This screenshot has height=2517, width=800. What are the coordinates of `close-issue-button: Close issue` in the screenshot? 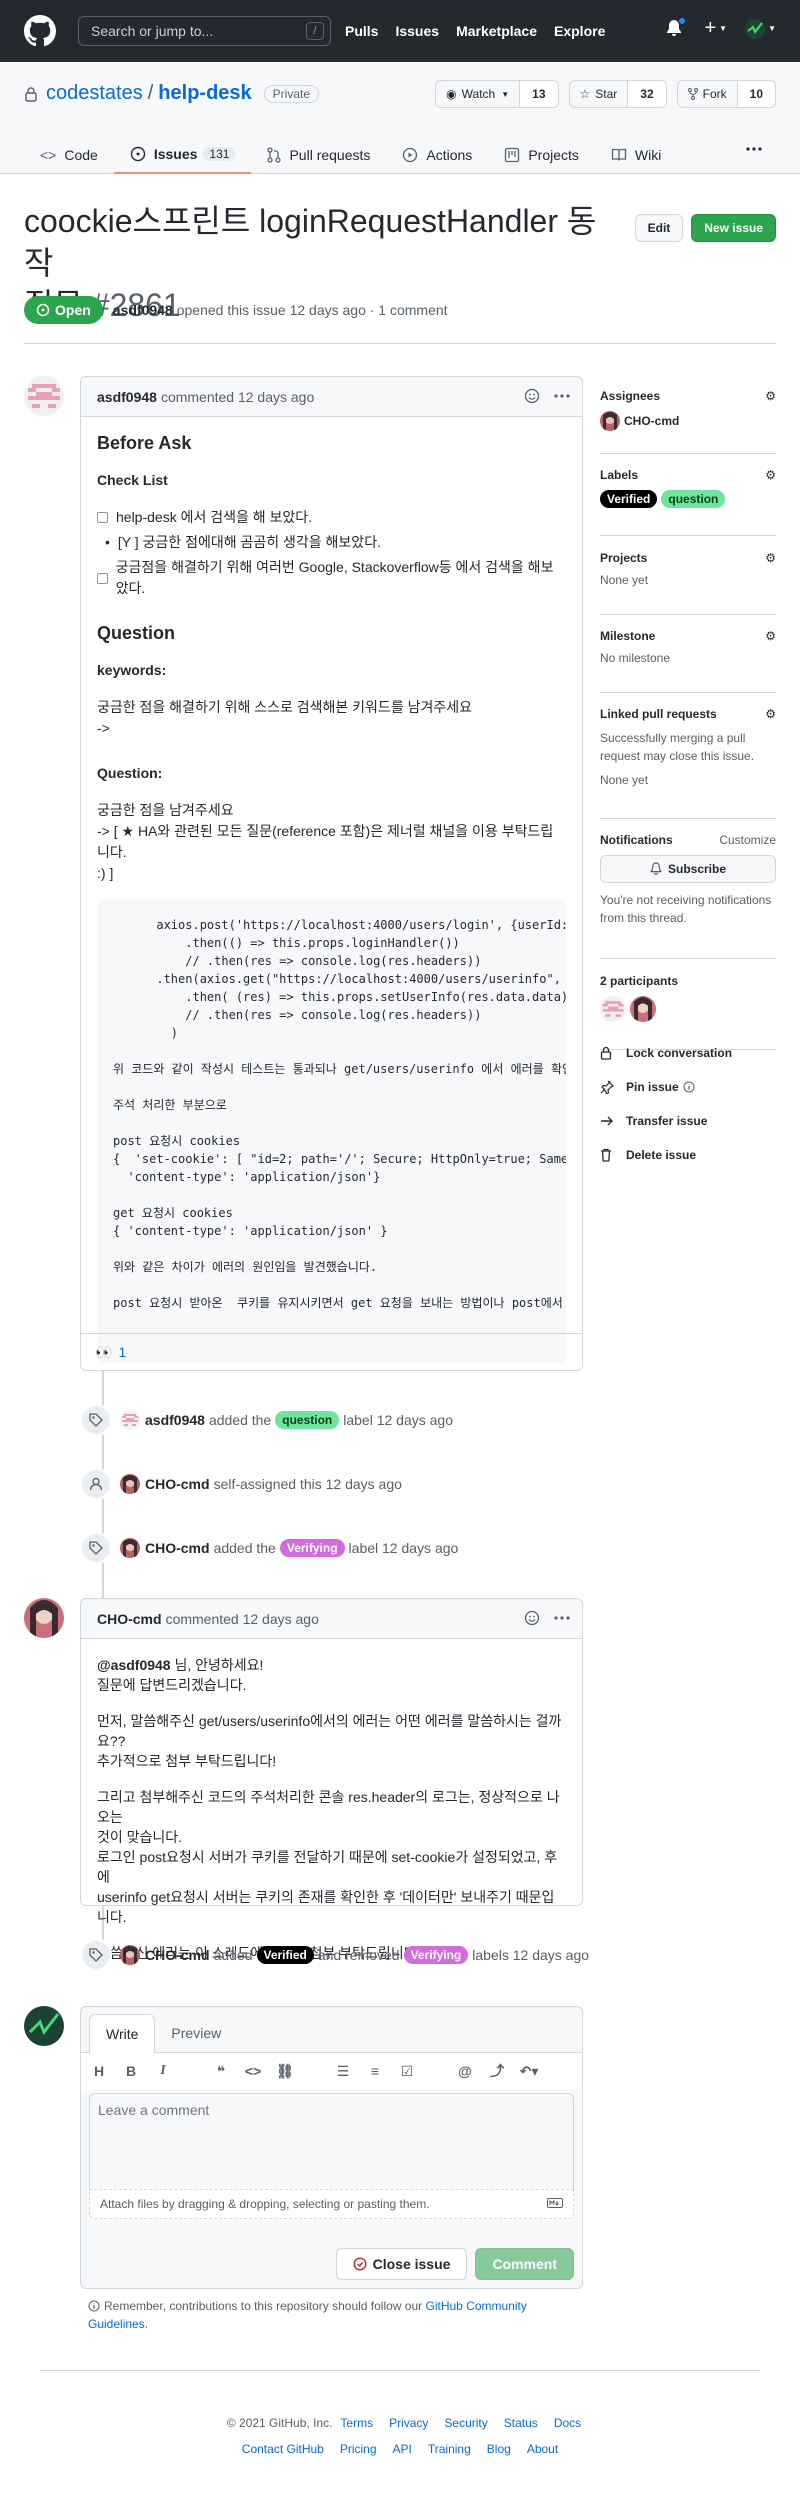 It's located at (401, 2264).